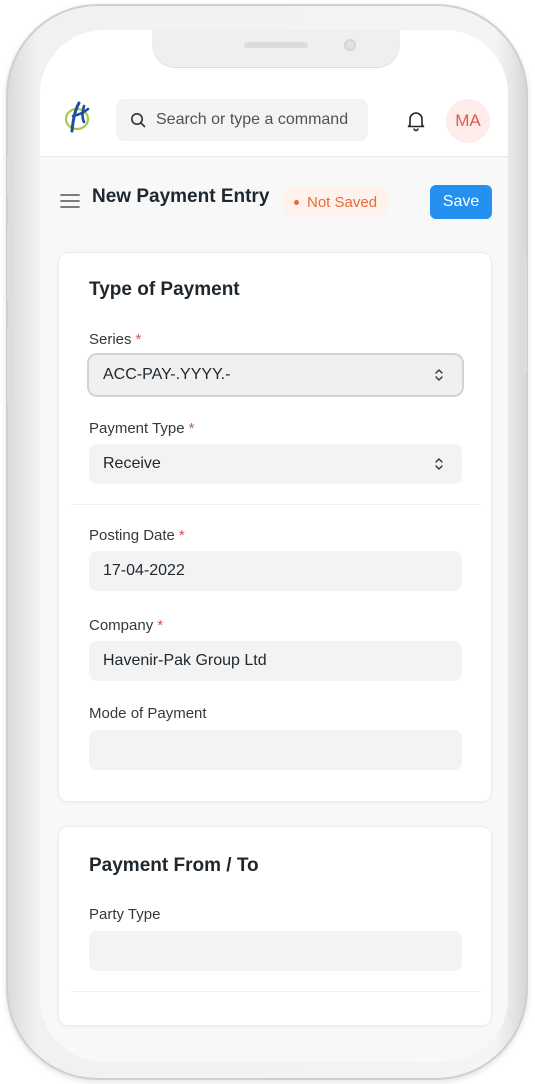  Describe the element at coordinates (275, 661) in the screenshot. I see `company-input: Havenir-Pak Group Ltd` at that location.